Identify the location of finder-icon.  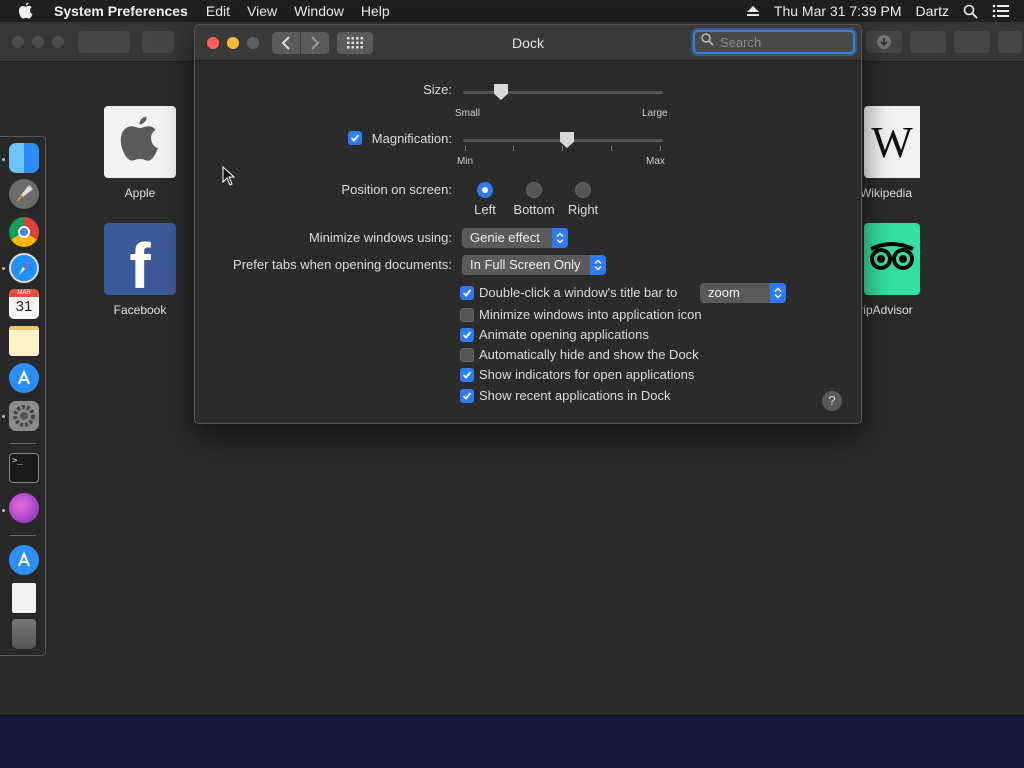
(24, 158).